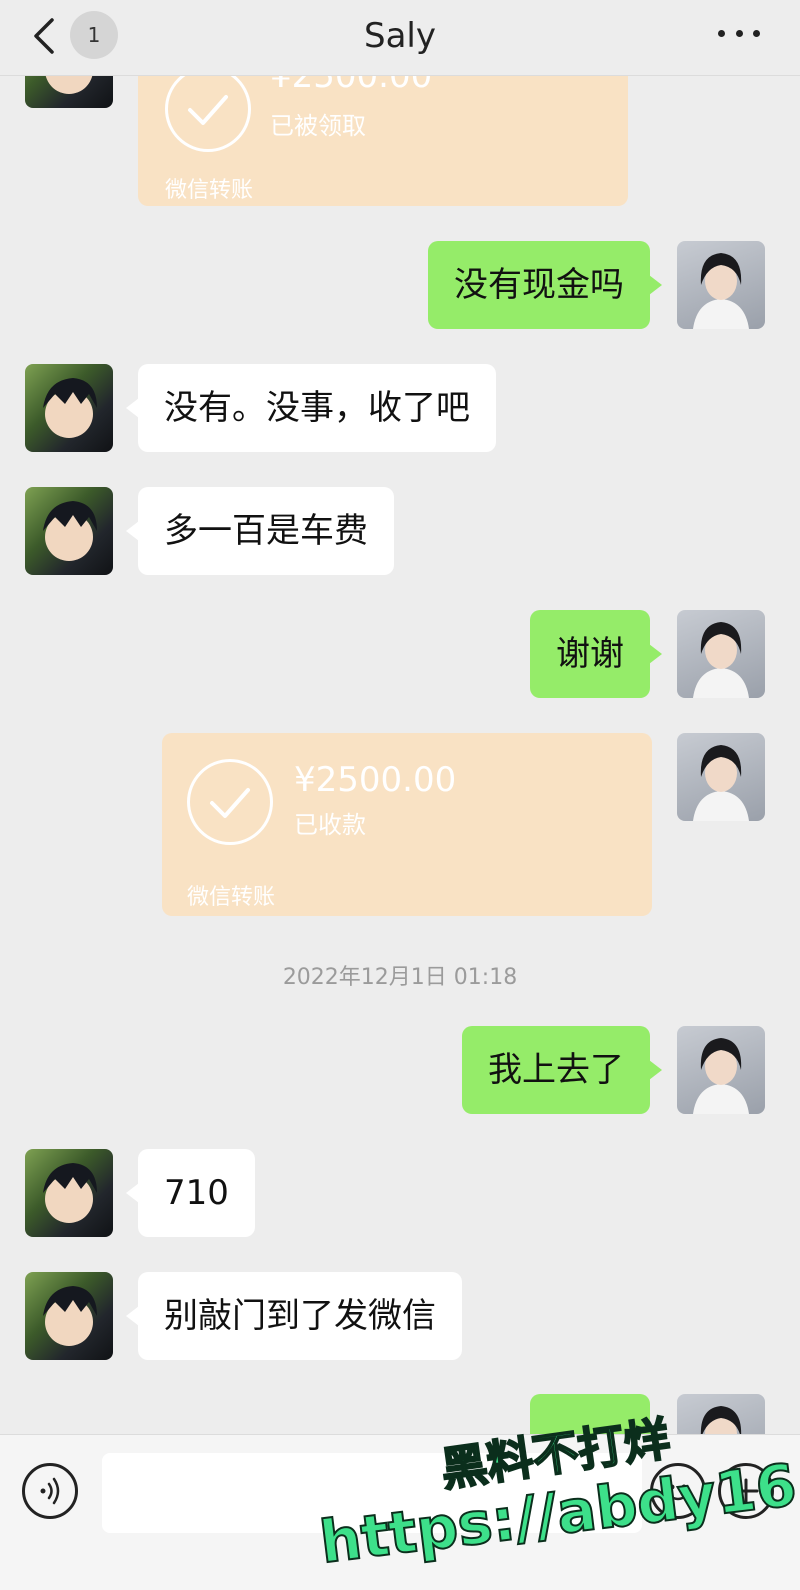 Image resolution: width=800 pixels, height=1590 pixels. What do you see at coordinates (721, 33) in the screenshot?
I see `more-dots-icon` at bounding box center [721, 33].